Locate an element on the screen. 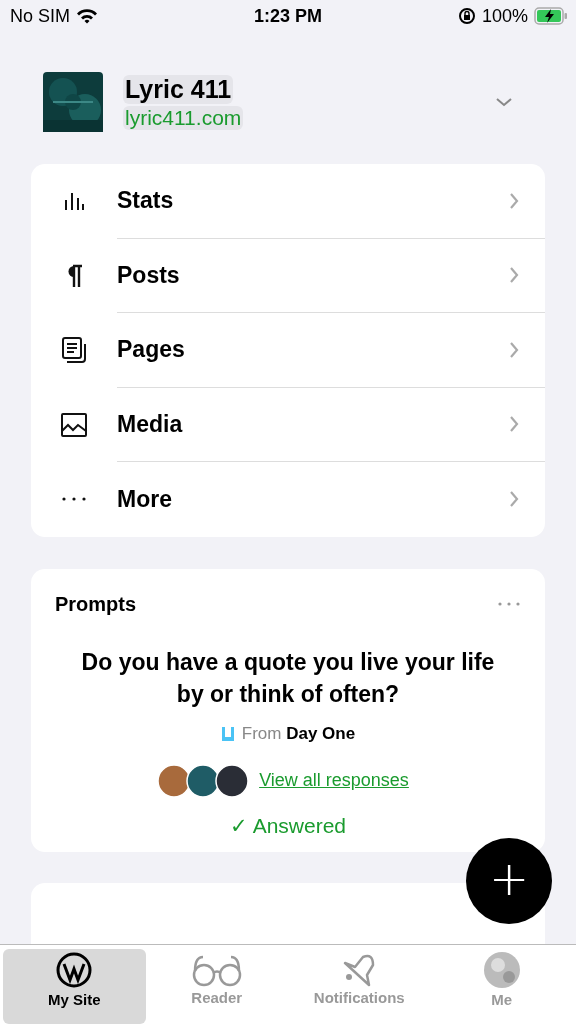  carrier-label: No SIM is located at coordinates (40, 16).